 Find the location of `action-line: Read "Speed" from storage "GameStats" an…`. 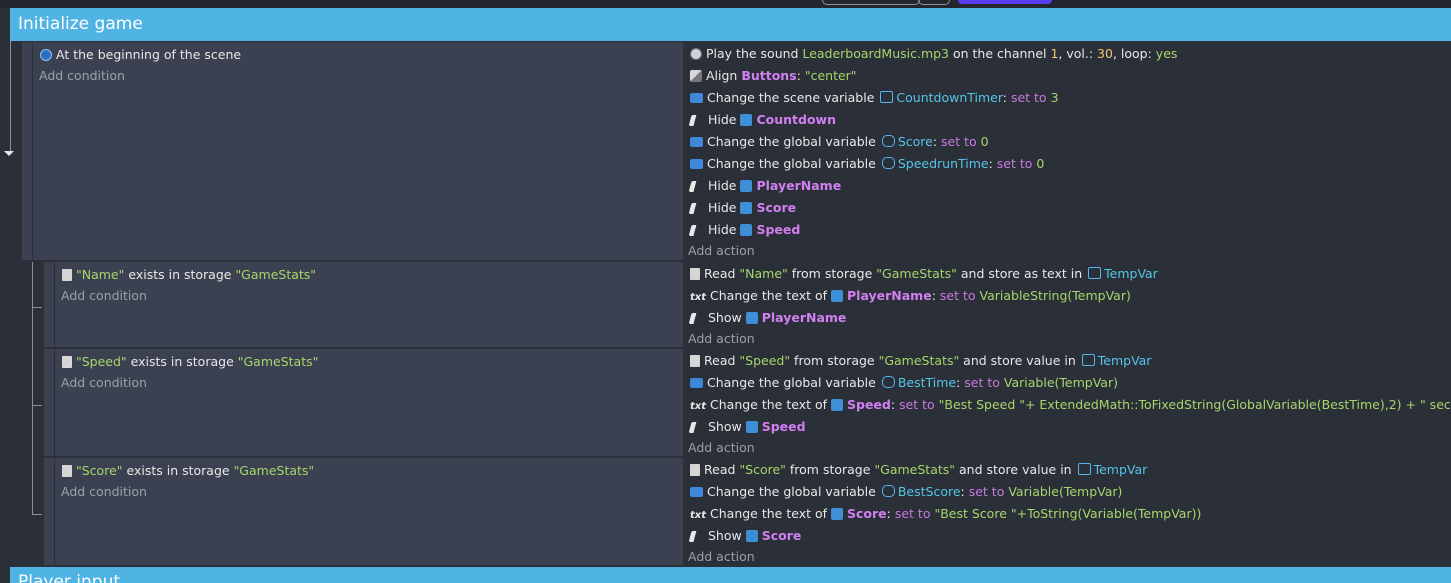

action-line: Read "Speed" from storage "GameStats" an… is located at coordinates (920, 361).